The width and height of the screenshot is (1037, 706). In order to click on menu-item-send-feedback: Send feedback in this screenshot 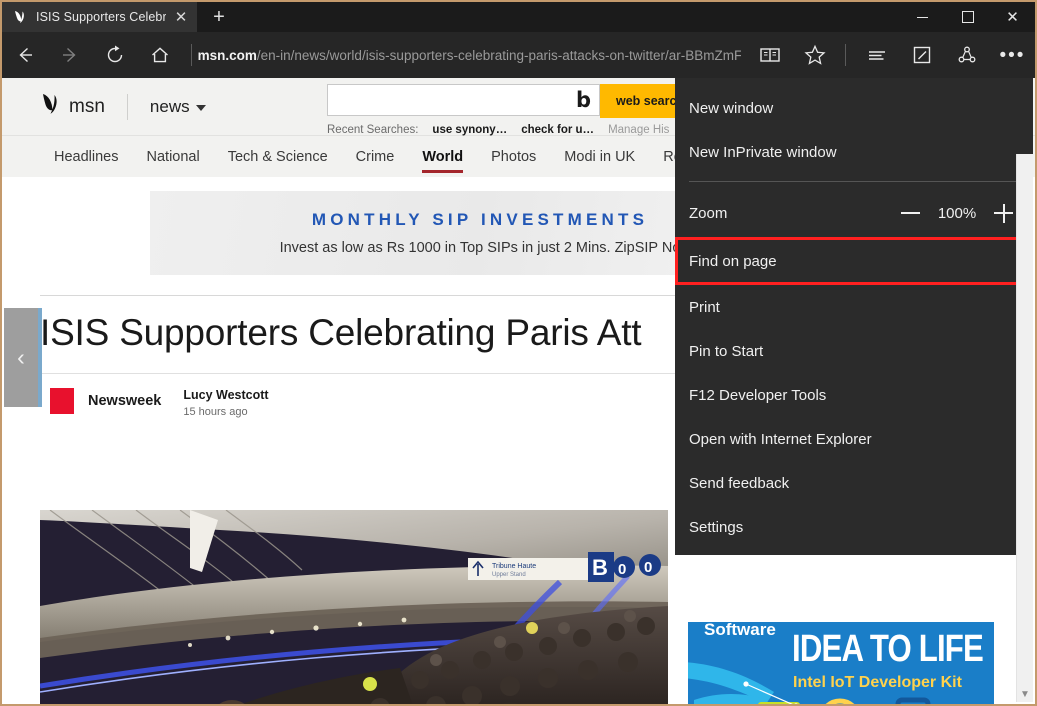, I will do `click(854, 483)`.